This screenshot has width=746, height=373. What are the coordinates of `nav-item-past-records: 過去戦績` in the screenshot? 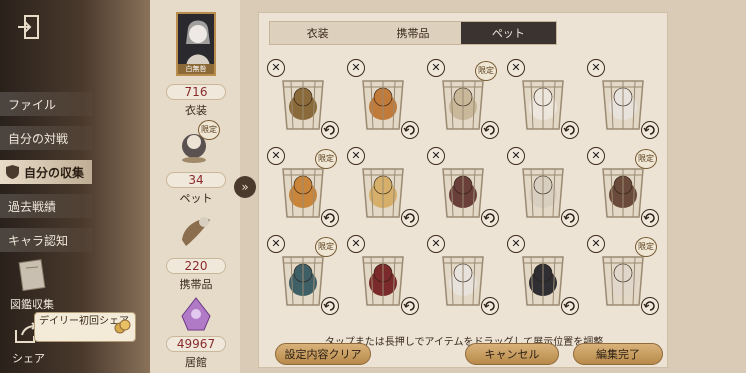 It's located at (46, 206).